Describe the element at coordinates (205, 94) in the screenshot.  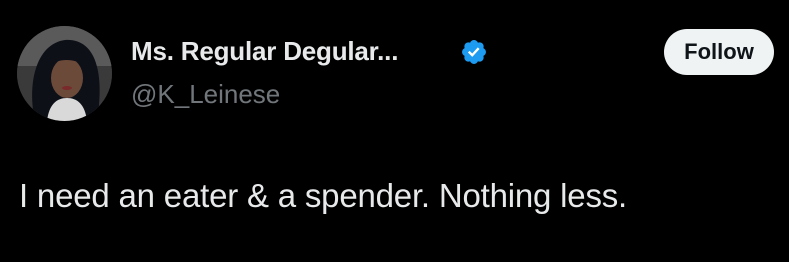
I see `user-handle: @K_Leinese` at that location.